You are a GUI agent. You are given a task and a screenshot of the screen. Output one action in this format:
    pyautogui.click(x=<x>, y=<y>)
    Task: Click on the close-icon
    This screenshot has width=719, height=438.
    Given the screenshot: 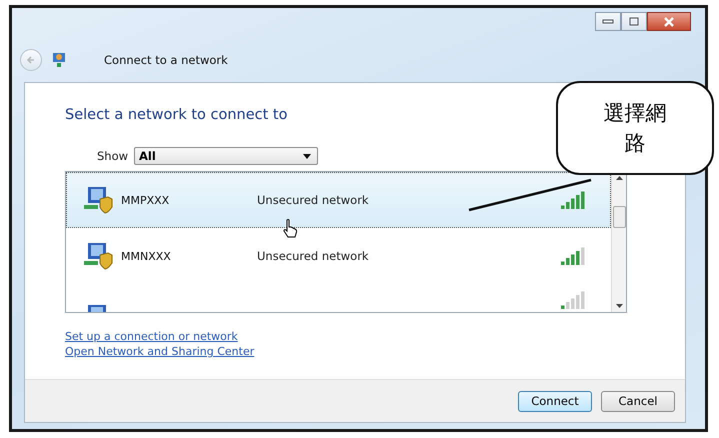 What is the action you would take?
    pyautogui.click(x=669, y=21)
    